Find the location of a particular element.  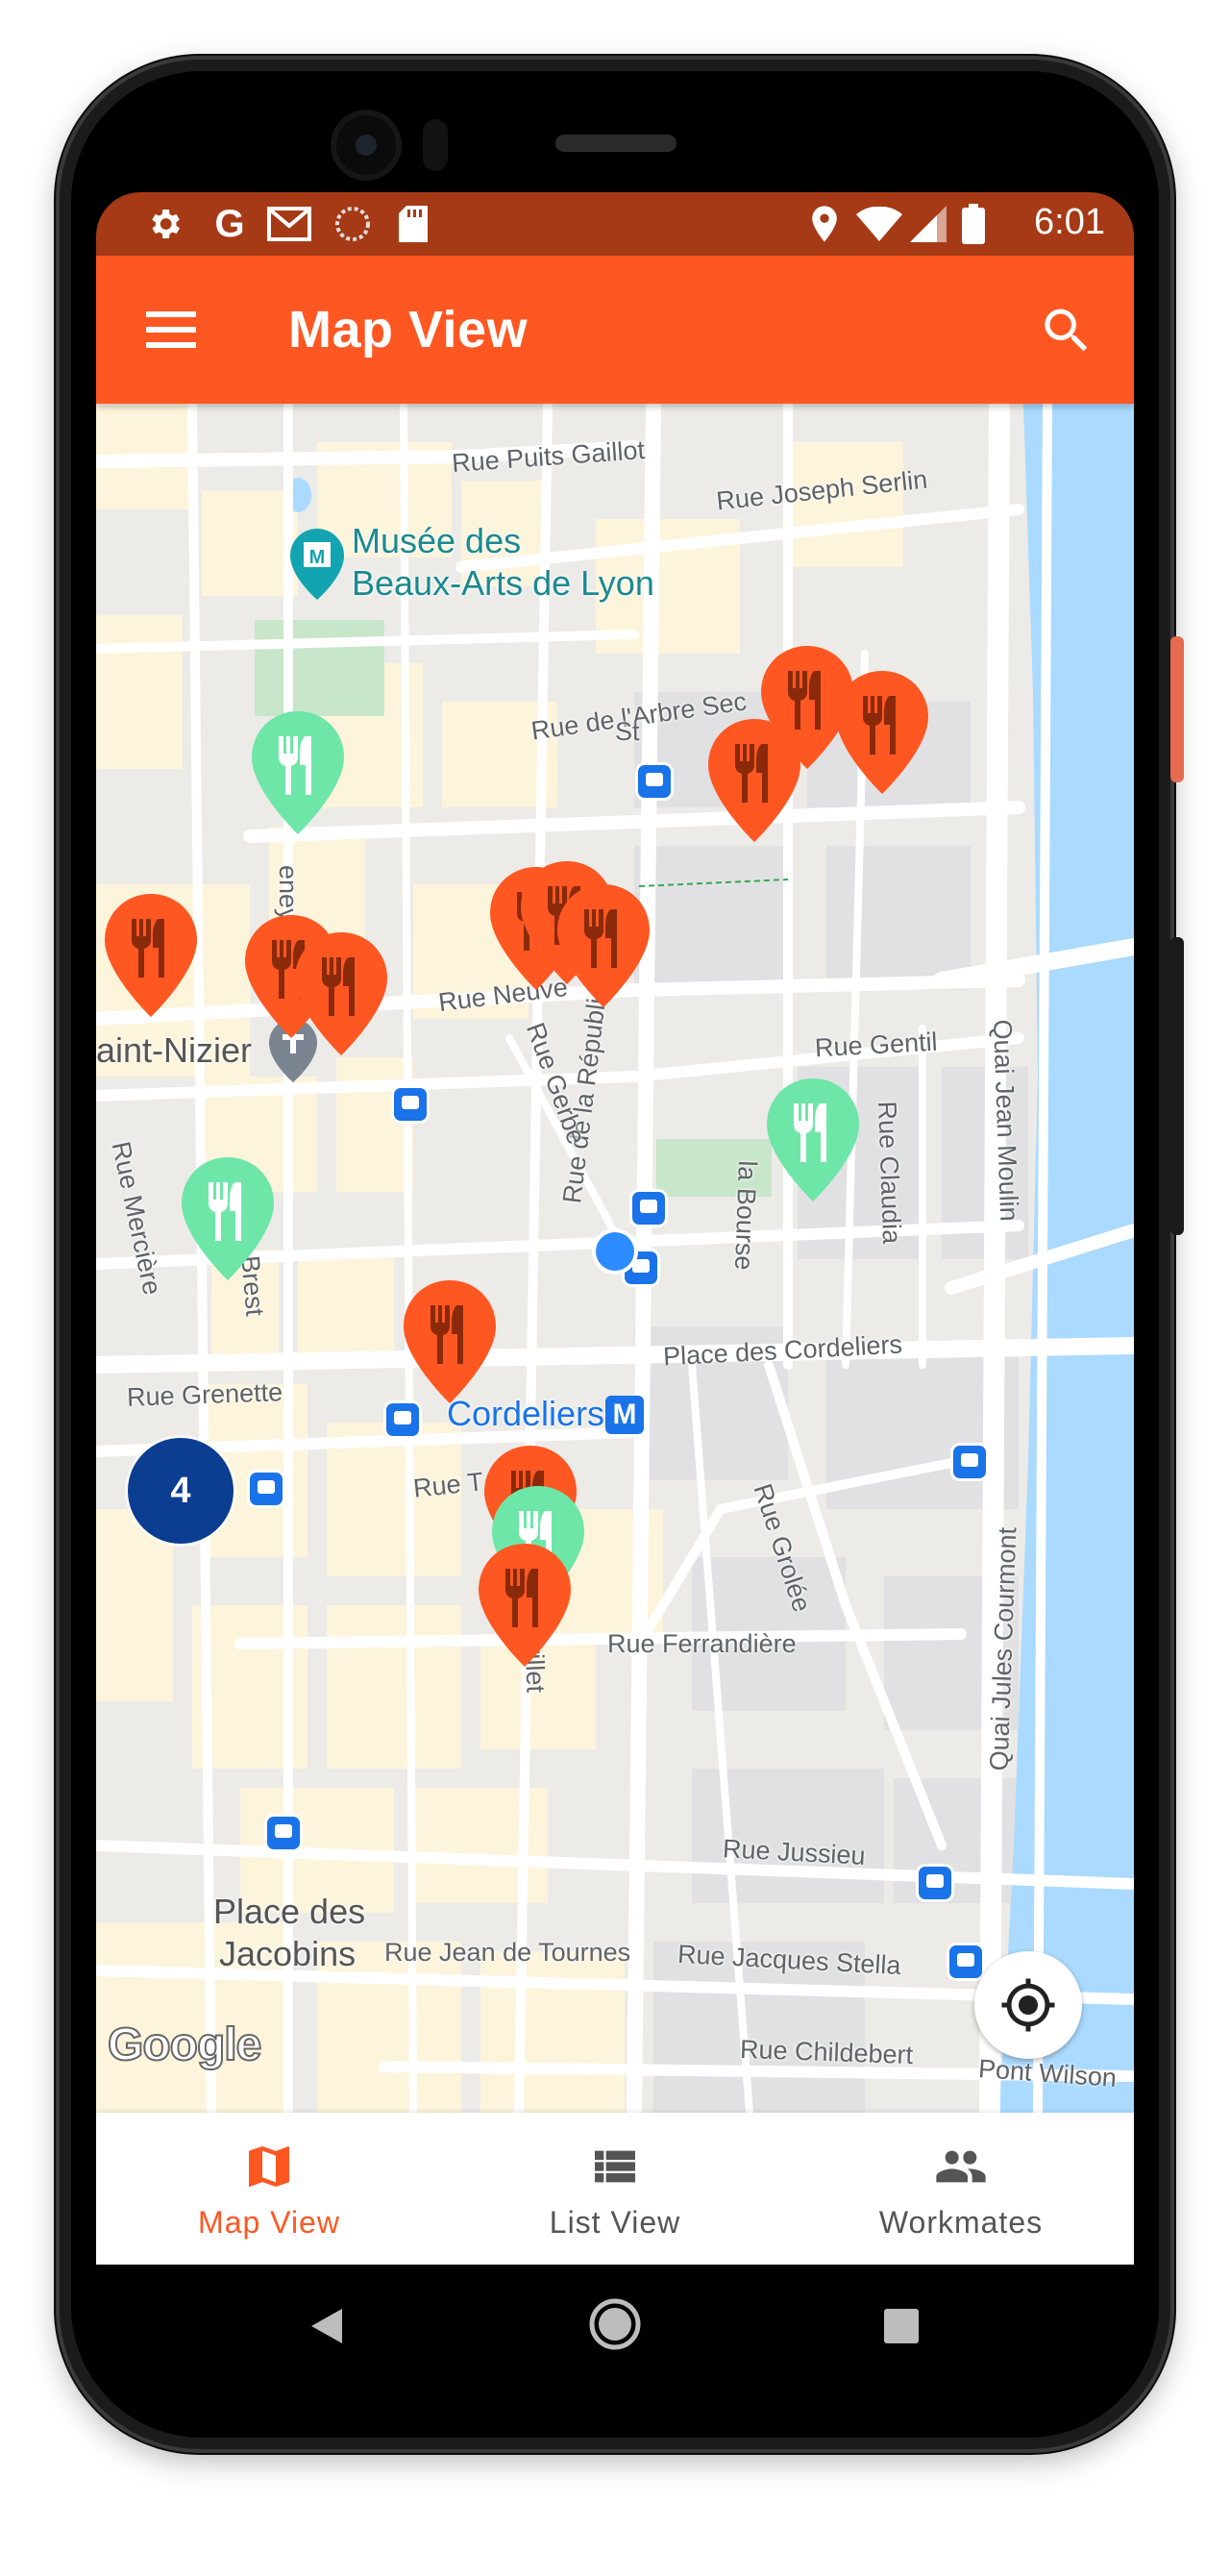

bottom-navigation: Map View List View Workmates is located at coordinates (615, 2189).